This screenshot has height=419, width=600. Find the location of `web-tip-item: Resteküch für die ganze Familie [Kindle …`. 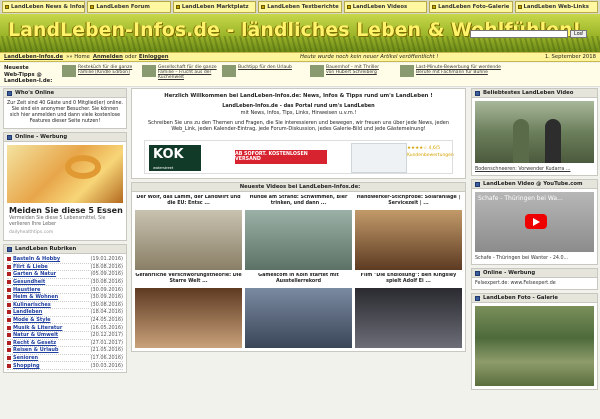

web-tip-item: Resteküch für die ganze Familie [Kindle … is located at coordinates (100, 74).